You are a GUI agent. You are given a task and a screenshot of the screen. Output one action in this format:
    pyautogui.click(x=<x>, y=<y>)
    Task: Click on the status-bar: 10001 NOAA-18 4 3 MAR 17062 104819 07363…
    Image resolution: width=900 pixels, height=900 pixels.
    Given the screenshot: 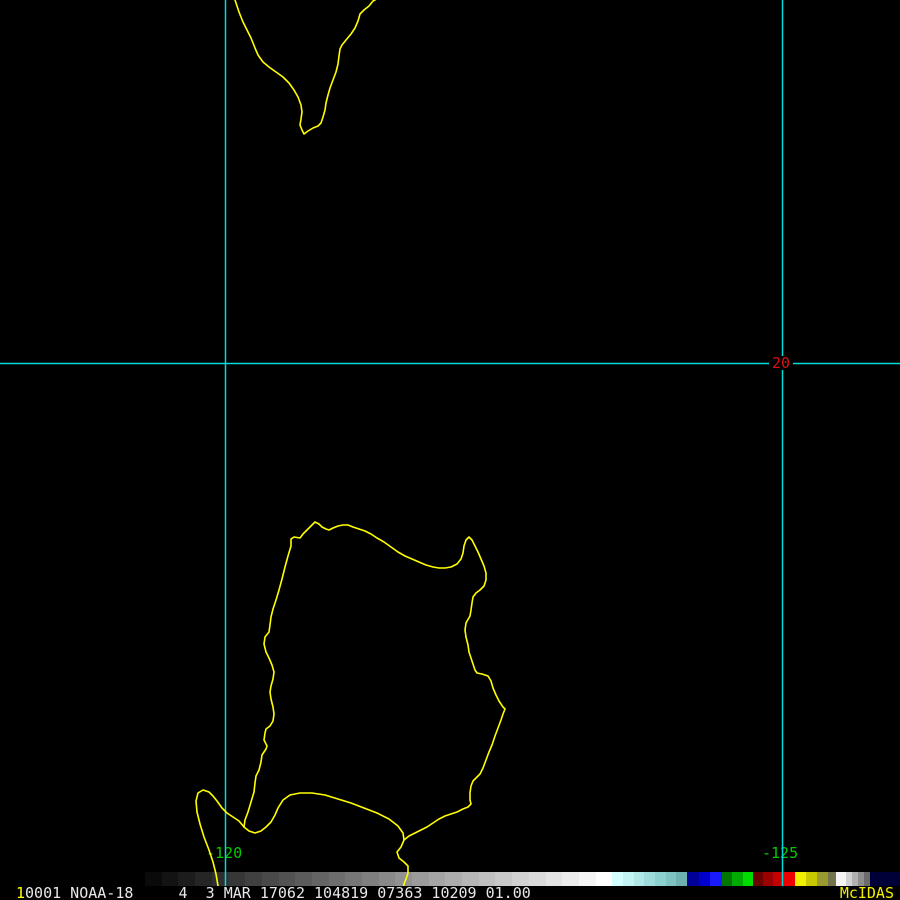 What is the action you would take?
    pyautogui.click(x=450, y=893)
    